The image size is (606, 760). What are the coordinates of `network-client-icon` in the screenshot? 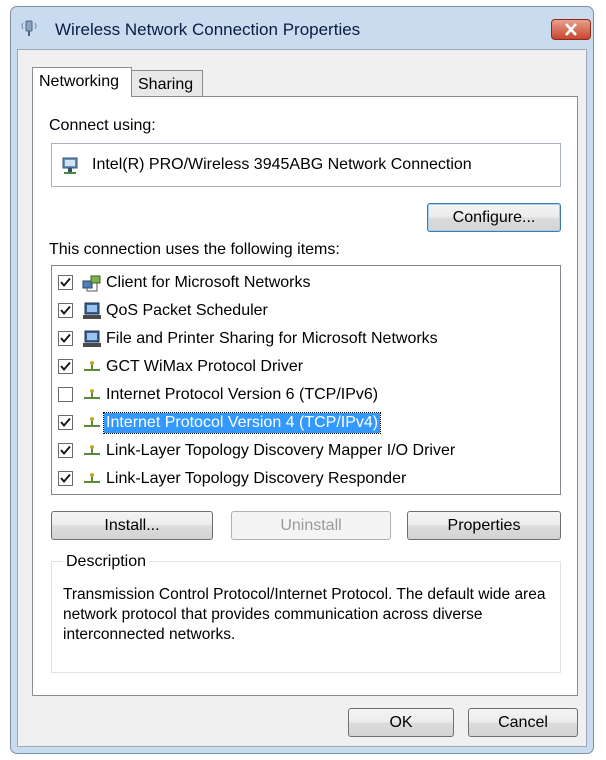 It's located at (92, 283).